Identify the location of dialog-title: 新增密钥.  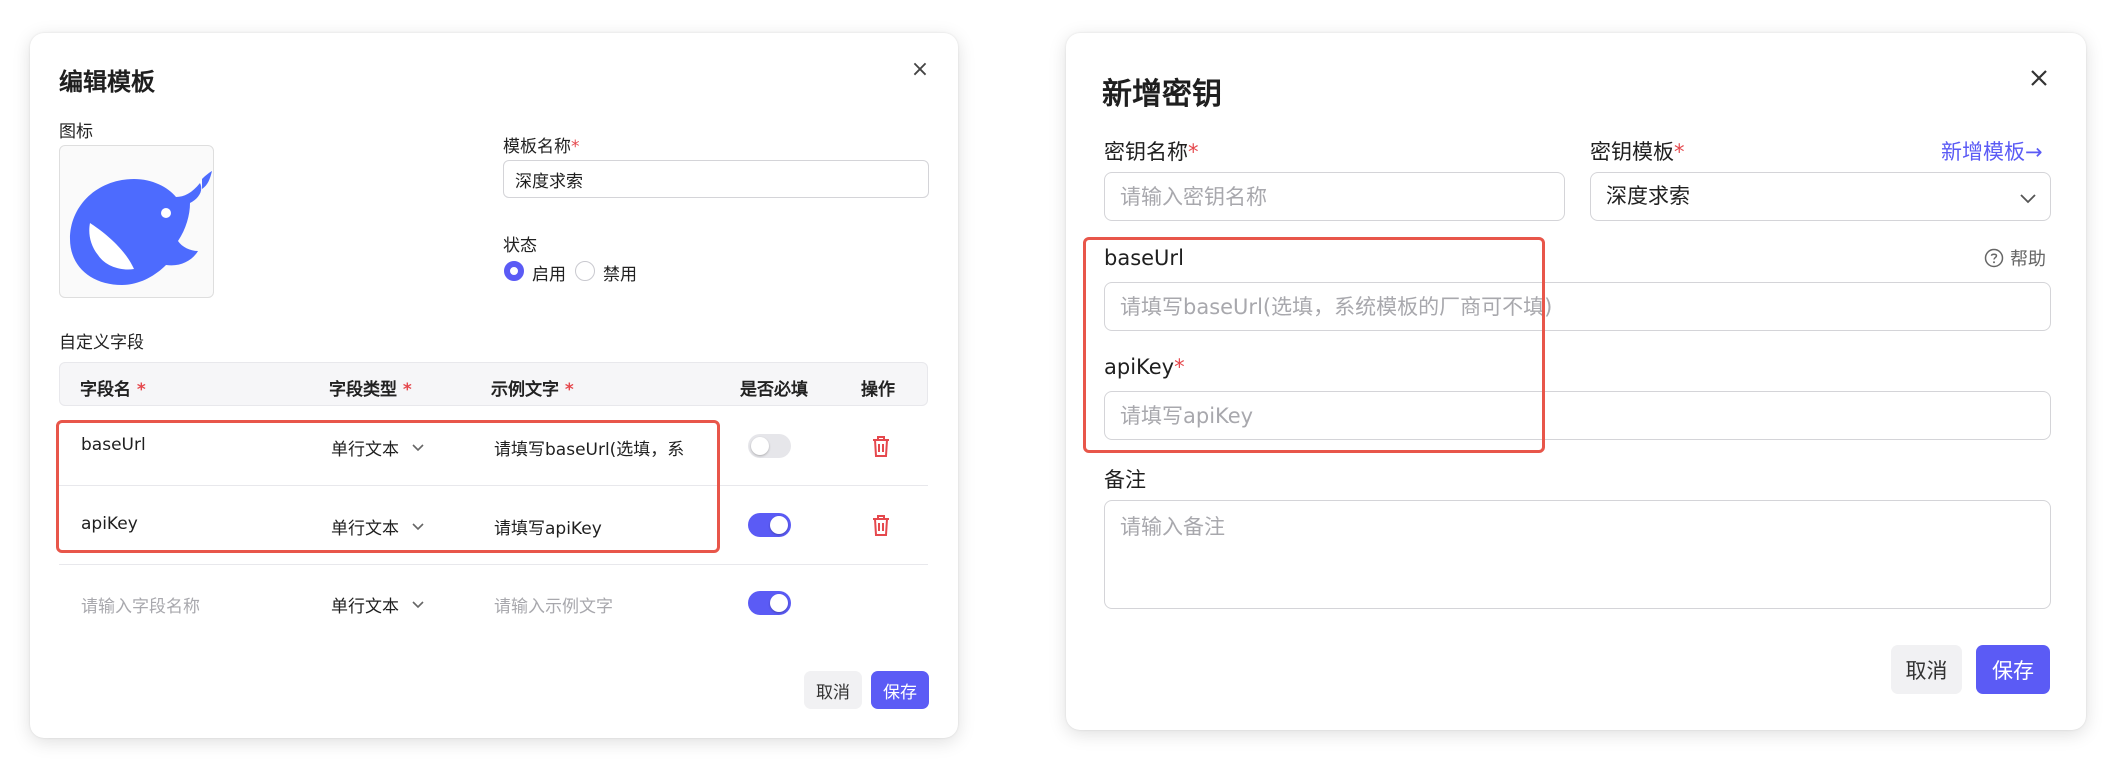
(1162, 94).